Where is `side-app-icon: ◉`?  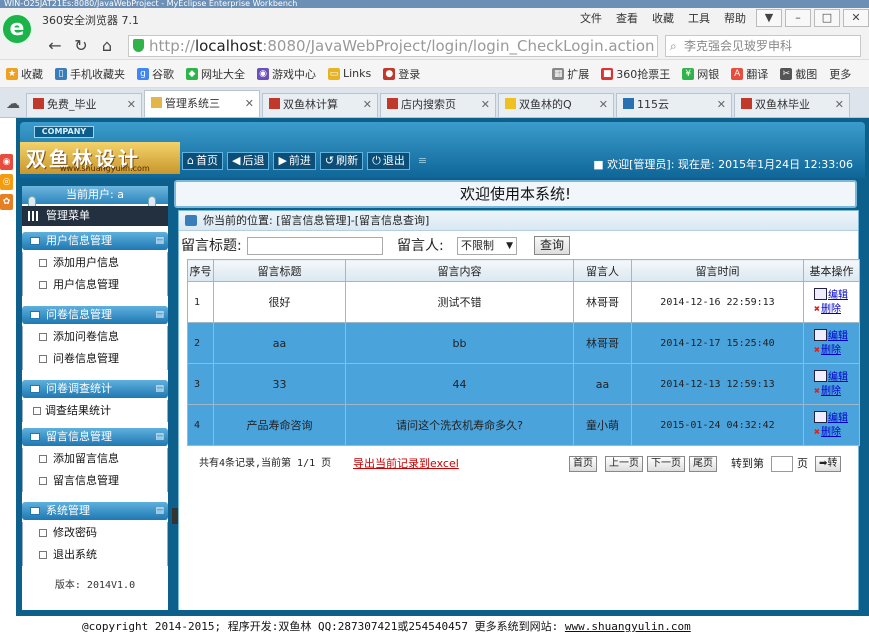
side-app-icon: ◉ is located at coordinates (6, 162).